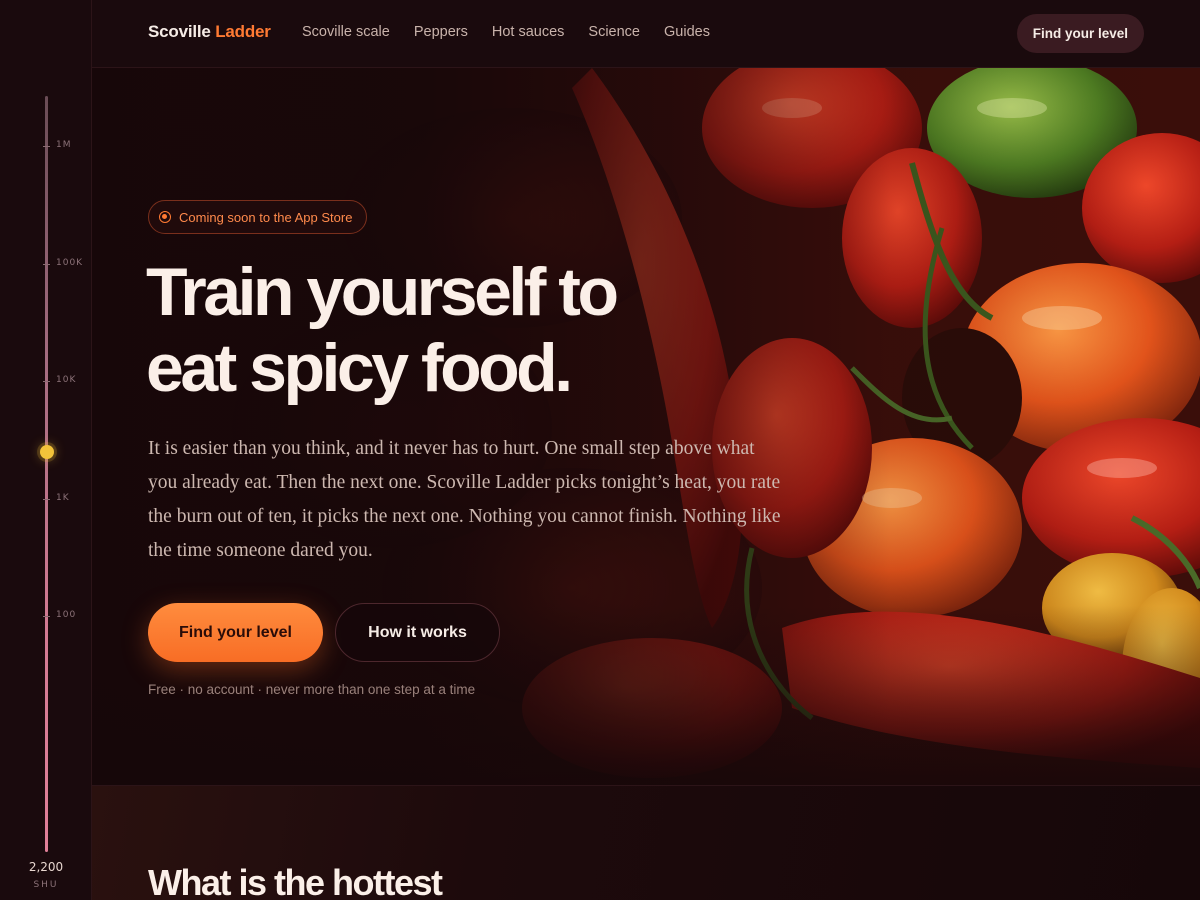 This screenshot has width=1200, height=900. What do you see at coordinates (165, 217) in the screenshot?
I see `status-dot-icon` at bounding box center [165, 217].